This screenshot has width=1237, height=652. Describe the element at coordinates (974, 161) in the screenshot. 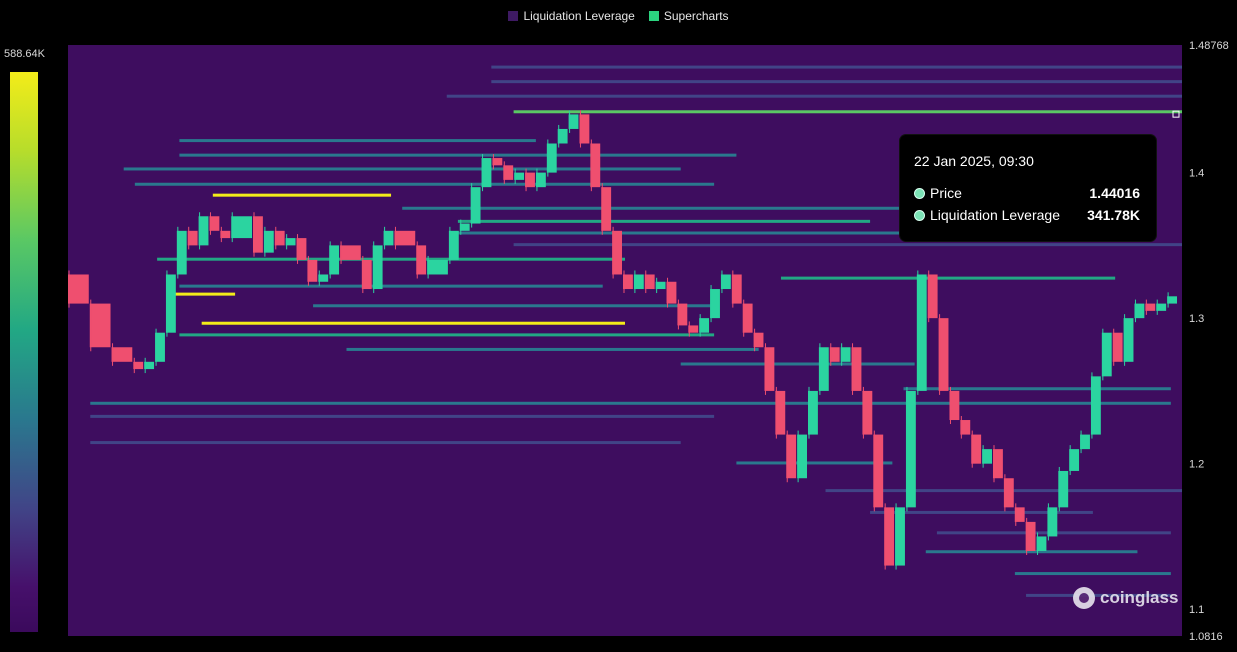

I see `tooltip-title: 22 Jan 2025, 09:30` at that location.